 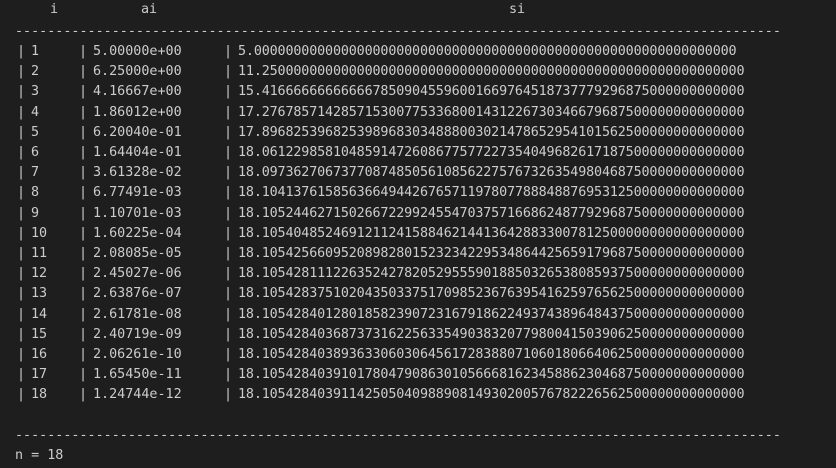 I want to click on cell-i: 5, so click(x=35, y=132).